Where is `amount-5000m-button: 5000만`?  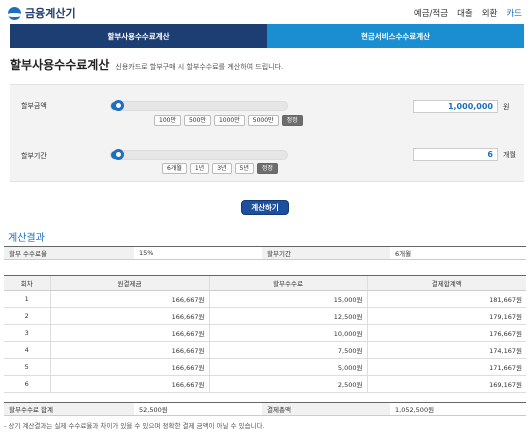
amount-5000m-button: 5000만 is located at coordinates (263, 120).